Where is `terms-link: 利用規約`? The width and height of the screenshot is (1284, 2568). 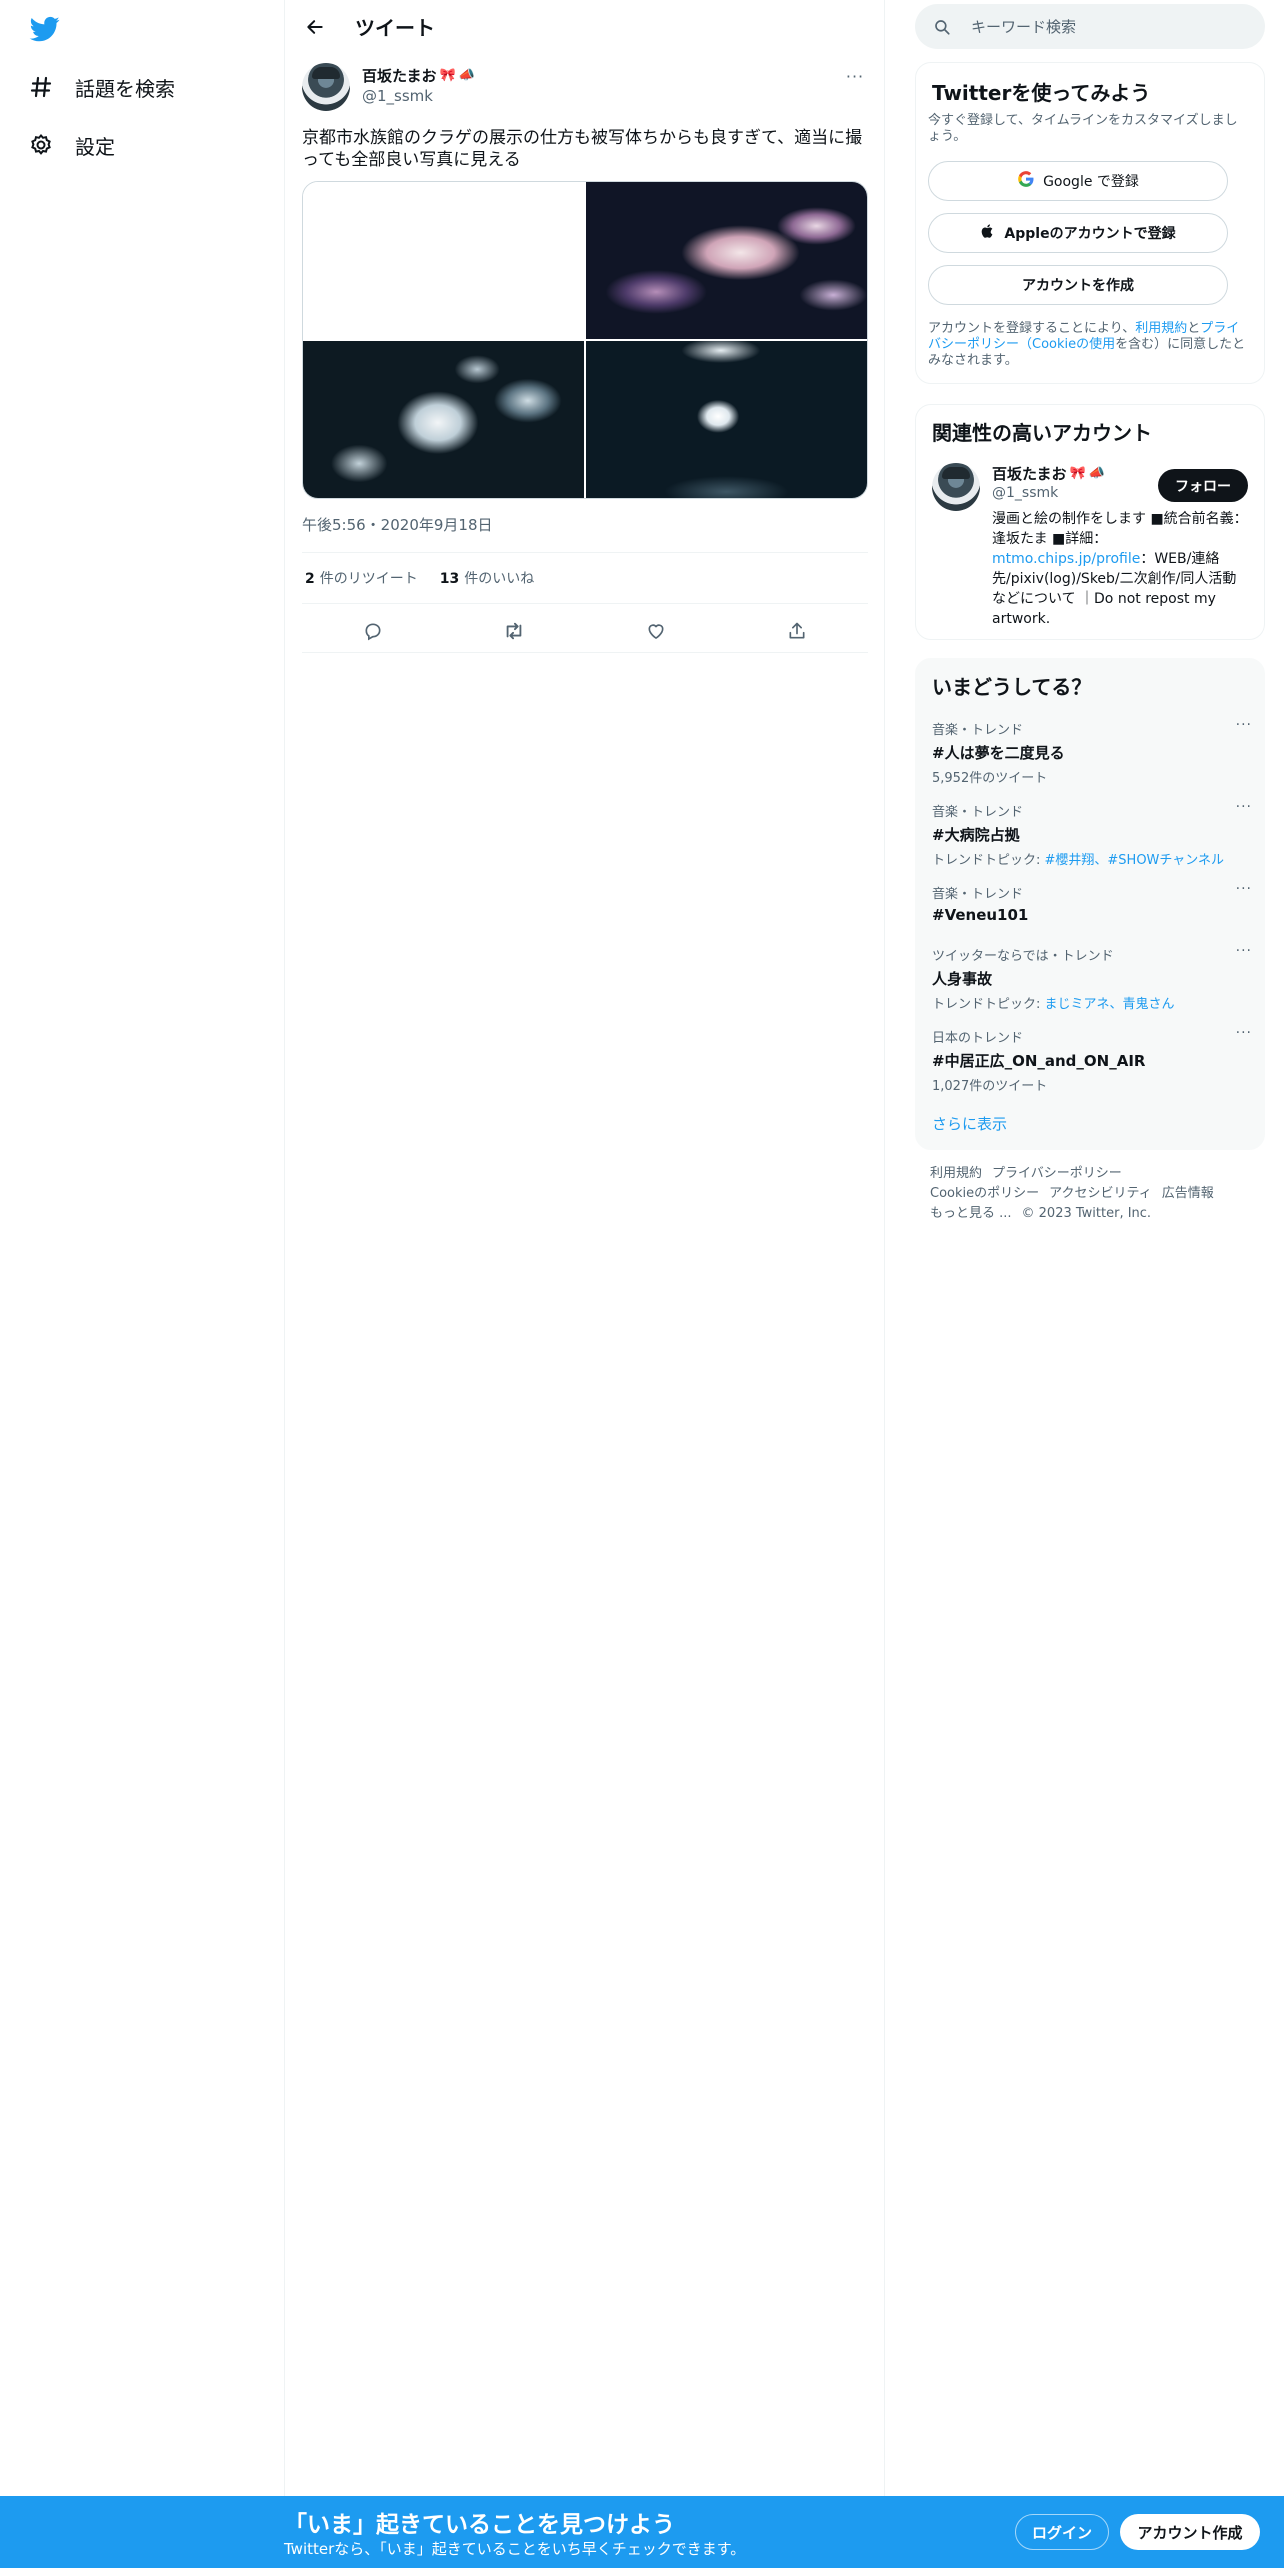 terms-link: 利用規約 is located at coordinates (1161, 328).